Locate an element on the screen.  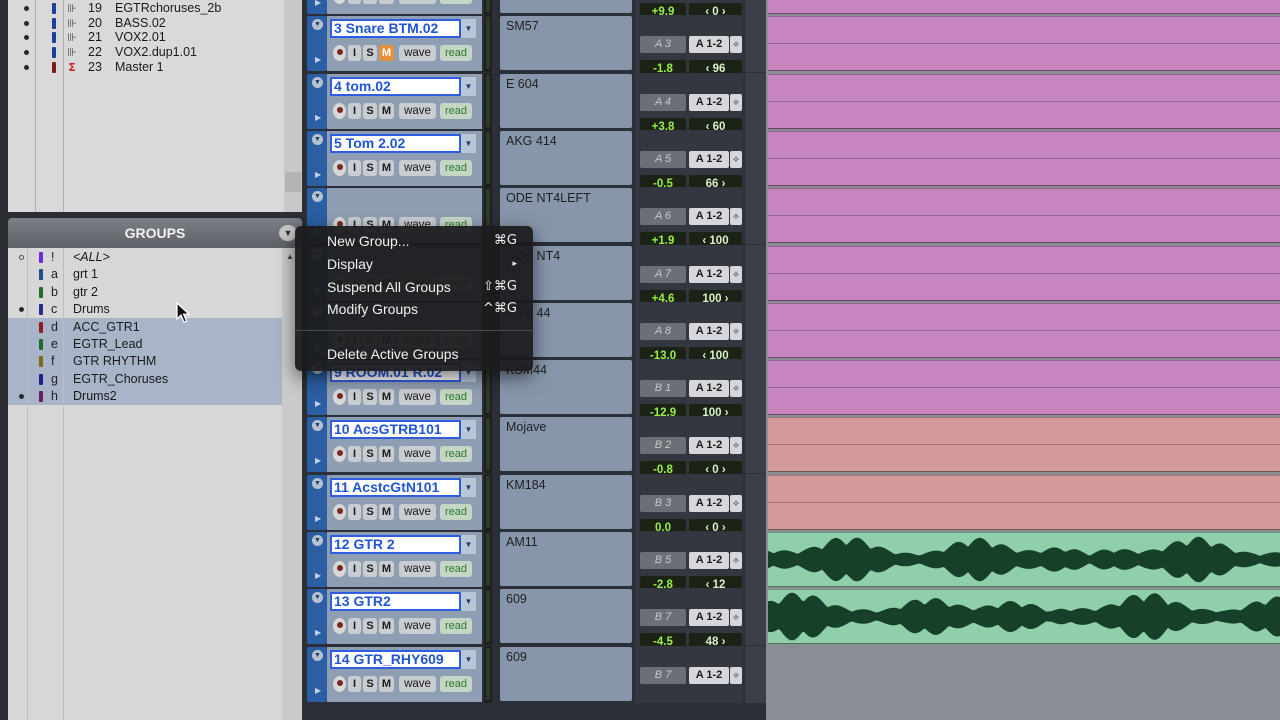
input-selector: A 4 is located at coordinates (663, 102).